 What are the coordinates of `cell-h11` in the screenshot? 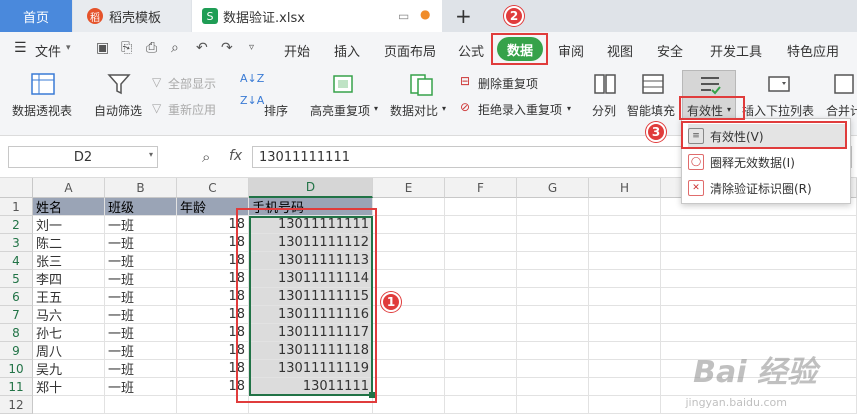 It's located at (625, 387).